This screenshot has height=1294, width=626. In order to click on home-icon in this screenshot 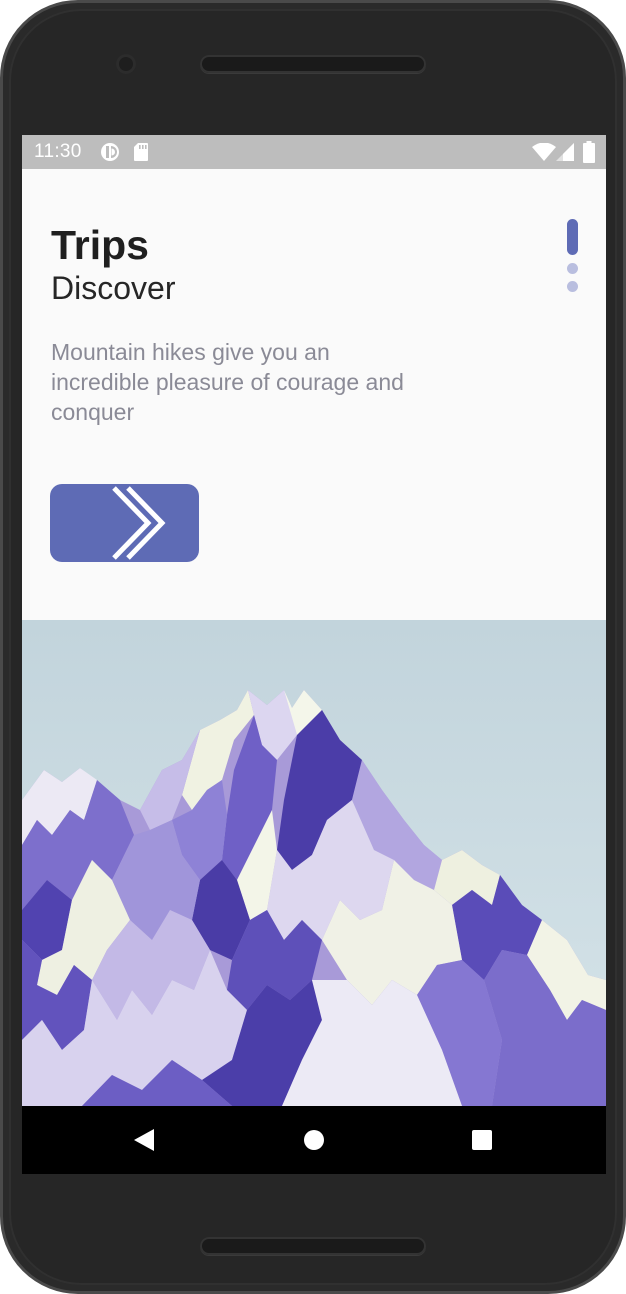, I will do `click(314, 1140)`.